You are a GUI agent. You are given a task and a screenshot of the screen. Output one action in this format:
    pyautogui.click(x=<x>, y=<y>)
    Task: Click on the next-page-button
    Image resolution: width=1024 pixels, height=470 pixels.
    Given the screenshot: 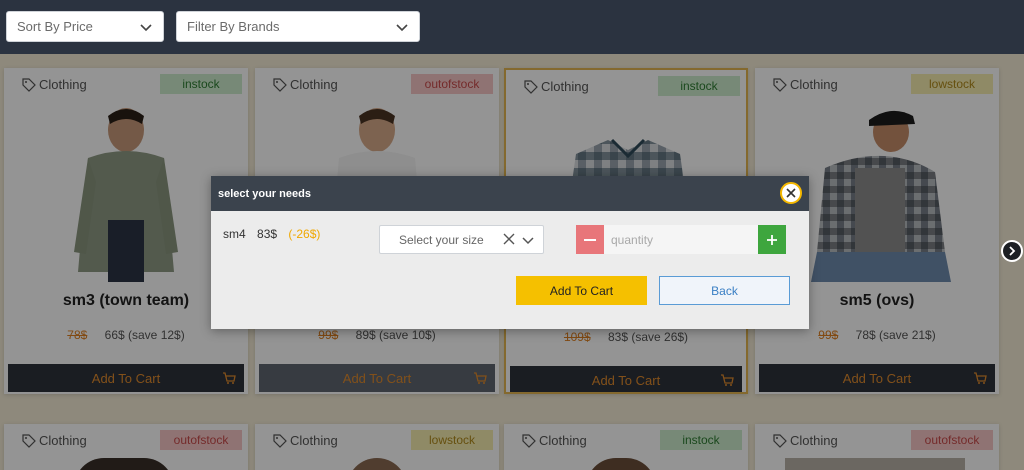 What is the action you would take?
    pyautogui.click(x=1012, y=251)
    